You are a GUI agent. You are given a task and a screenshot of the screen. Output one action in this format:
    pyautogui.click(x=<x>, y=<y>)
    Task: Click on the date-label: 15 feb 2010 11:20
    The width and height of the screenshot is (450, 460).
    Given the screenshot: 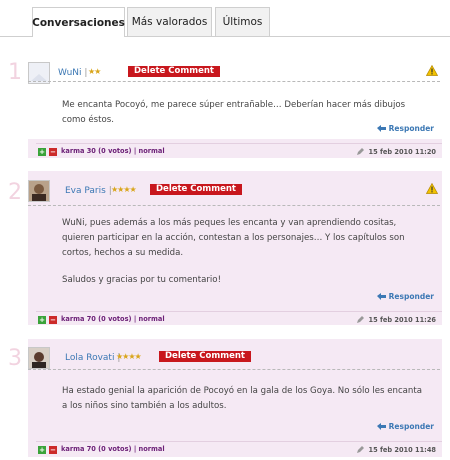 What is the action you would take?
    pyautogui.click(x=402, y=151)
    